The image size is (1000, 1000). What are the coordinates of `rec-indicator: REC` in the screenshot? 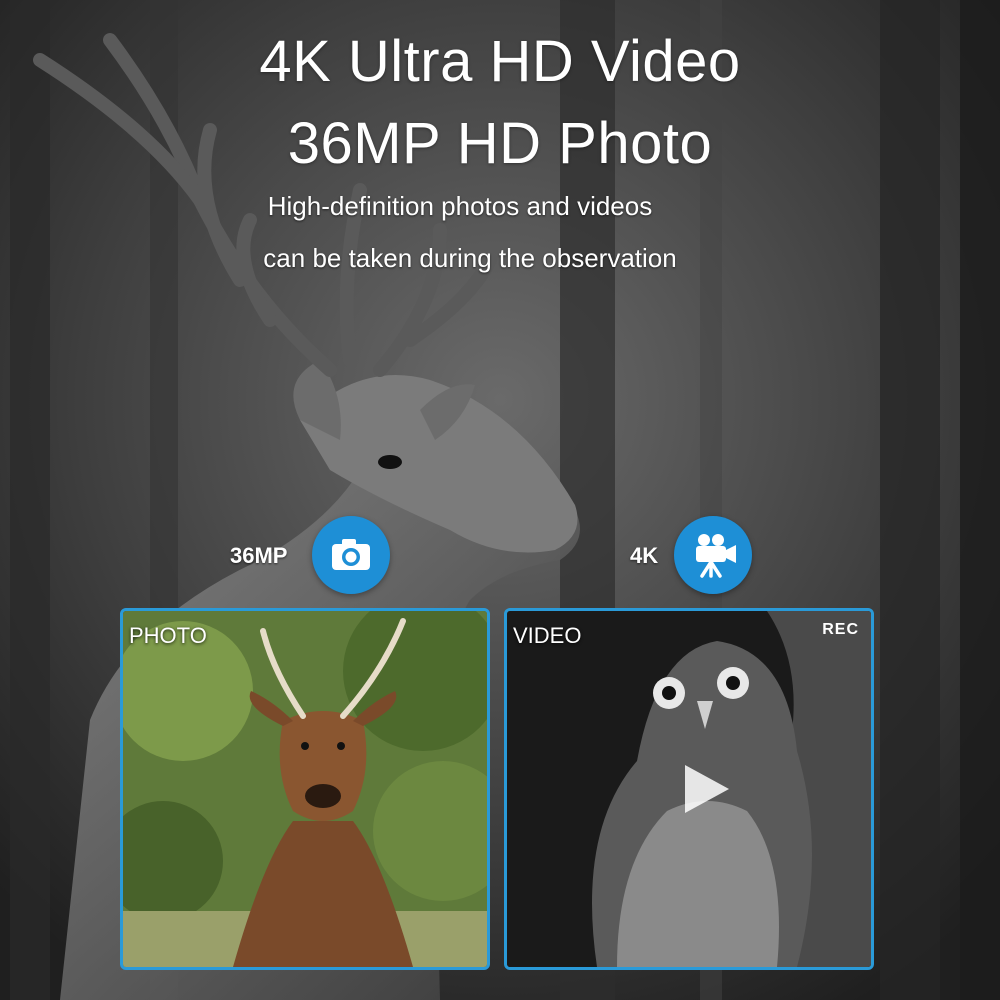 It's located at (840, 629).